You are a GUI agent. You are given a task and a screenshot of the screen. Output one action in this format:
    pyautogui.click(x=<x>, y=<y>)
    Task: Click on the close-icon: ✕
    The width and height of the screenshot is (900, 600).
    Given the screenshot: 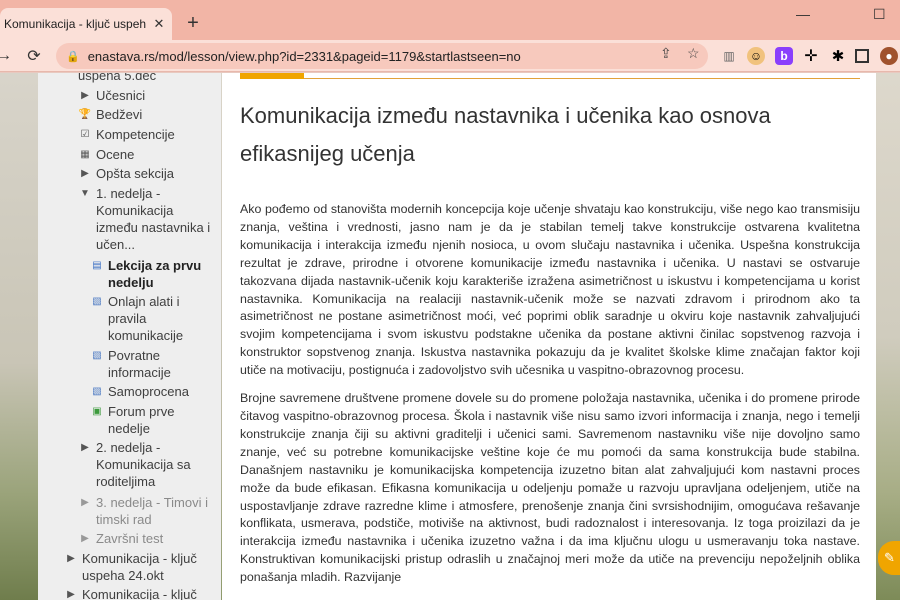 What is the action you would take?
    pyautogui.click(x=159, y=24)
    